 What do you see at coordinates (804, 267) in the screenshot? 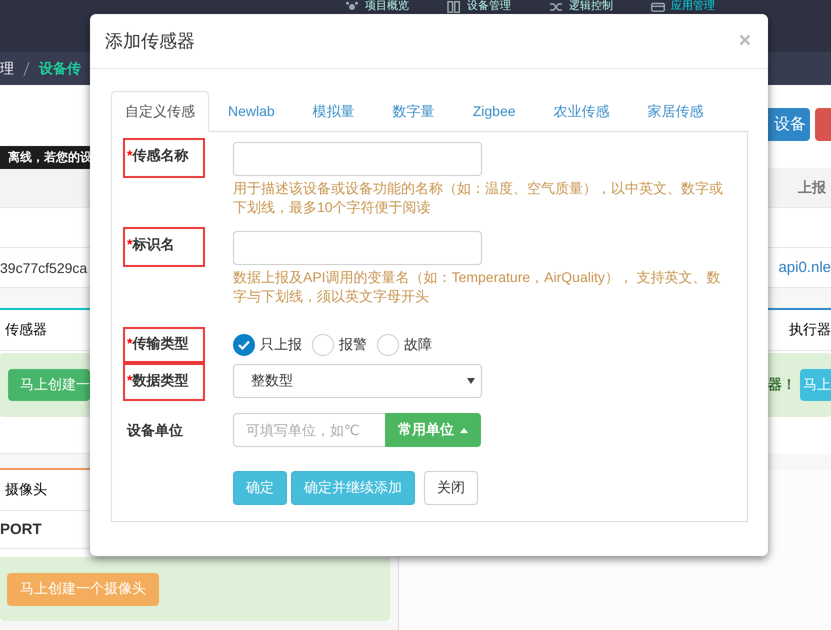
I see `link: api0.nle` at bounding box center [804, 267].